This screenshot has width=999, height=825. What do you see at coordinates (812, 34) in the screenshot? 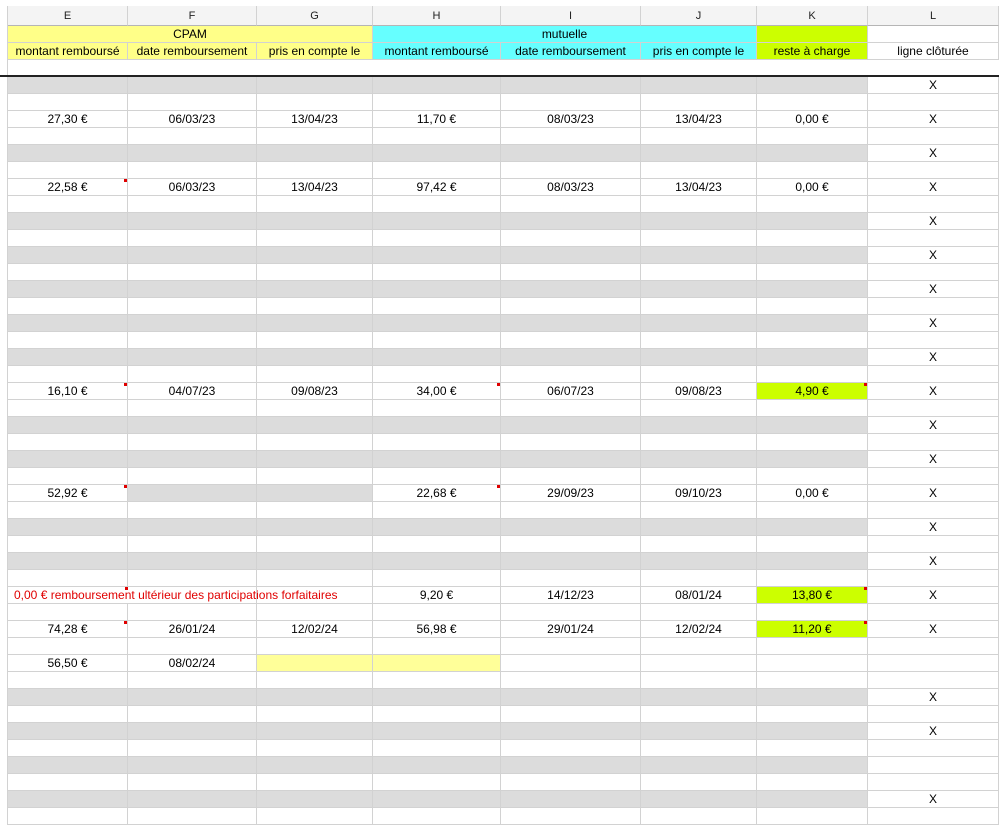
I see `reste-group-cell` at bounding box center [812, 34].